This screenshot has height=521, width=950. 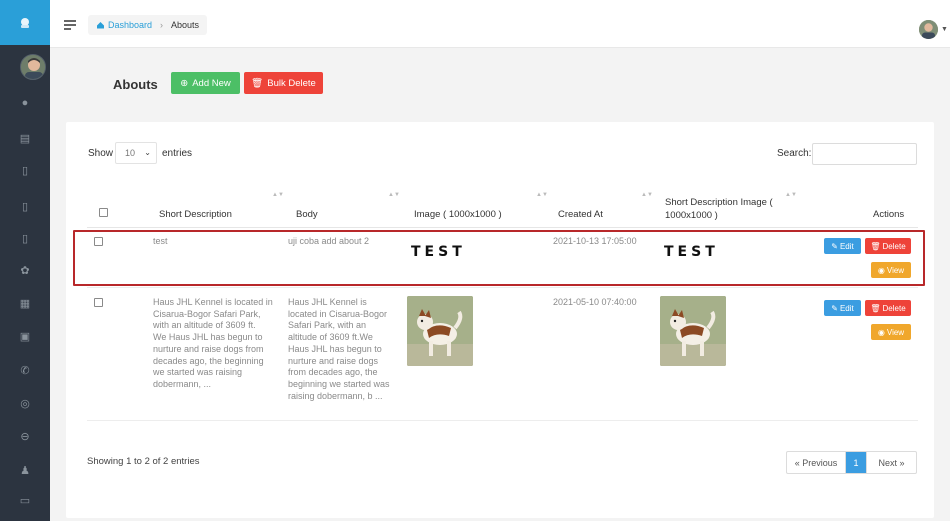 I want to click on header-actions: Actions, so click(x=889, y=214).